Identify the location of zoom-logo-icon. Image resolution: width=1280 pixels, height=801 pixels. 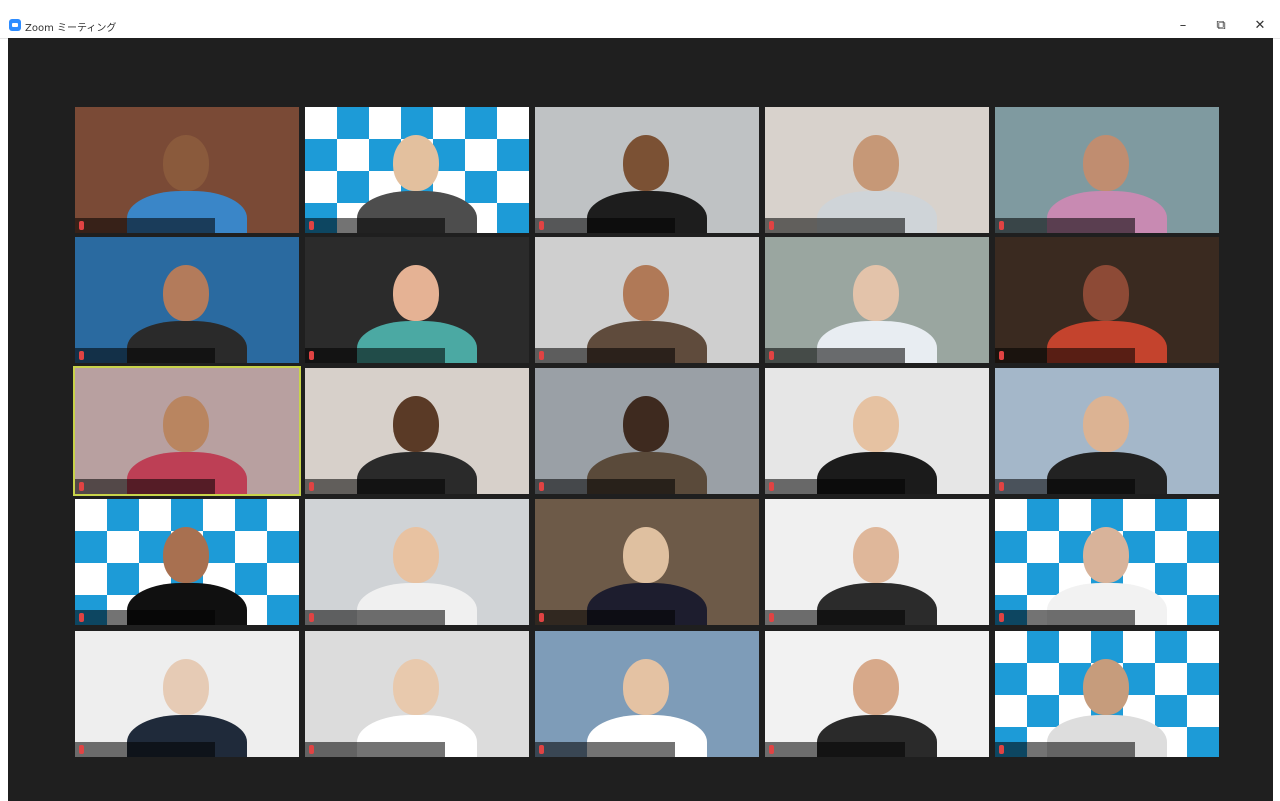
(15, 25).